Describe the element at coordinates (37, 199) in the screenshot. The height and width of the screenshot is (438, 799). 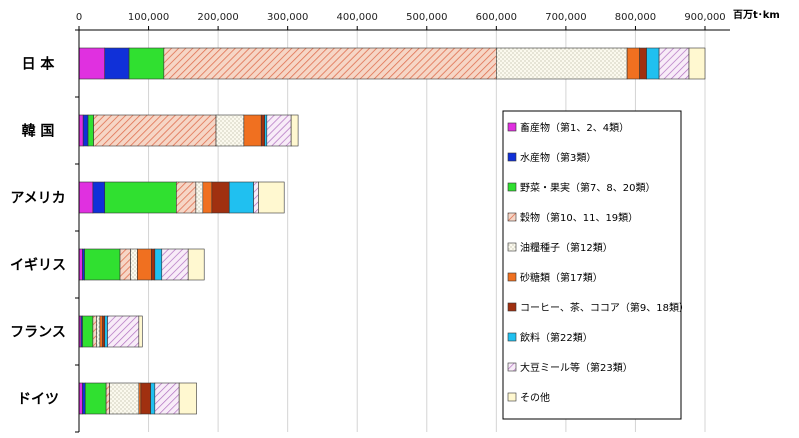
I see `category-label: アメリカ` at that location.